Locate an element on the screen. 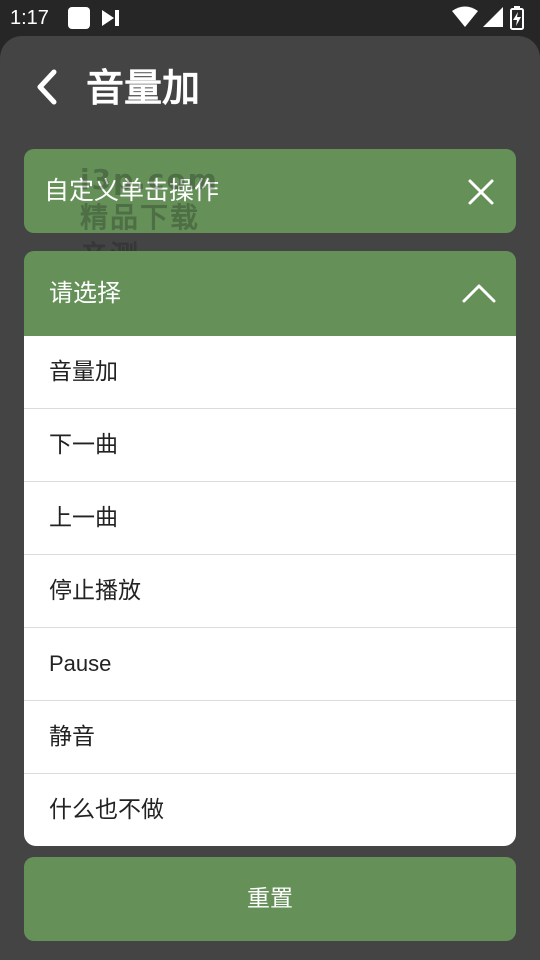 The image size is (540, 960). signal-icon is located at coordinates (493, 17).